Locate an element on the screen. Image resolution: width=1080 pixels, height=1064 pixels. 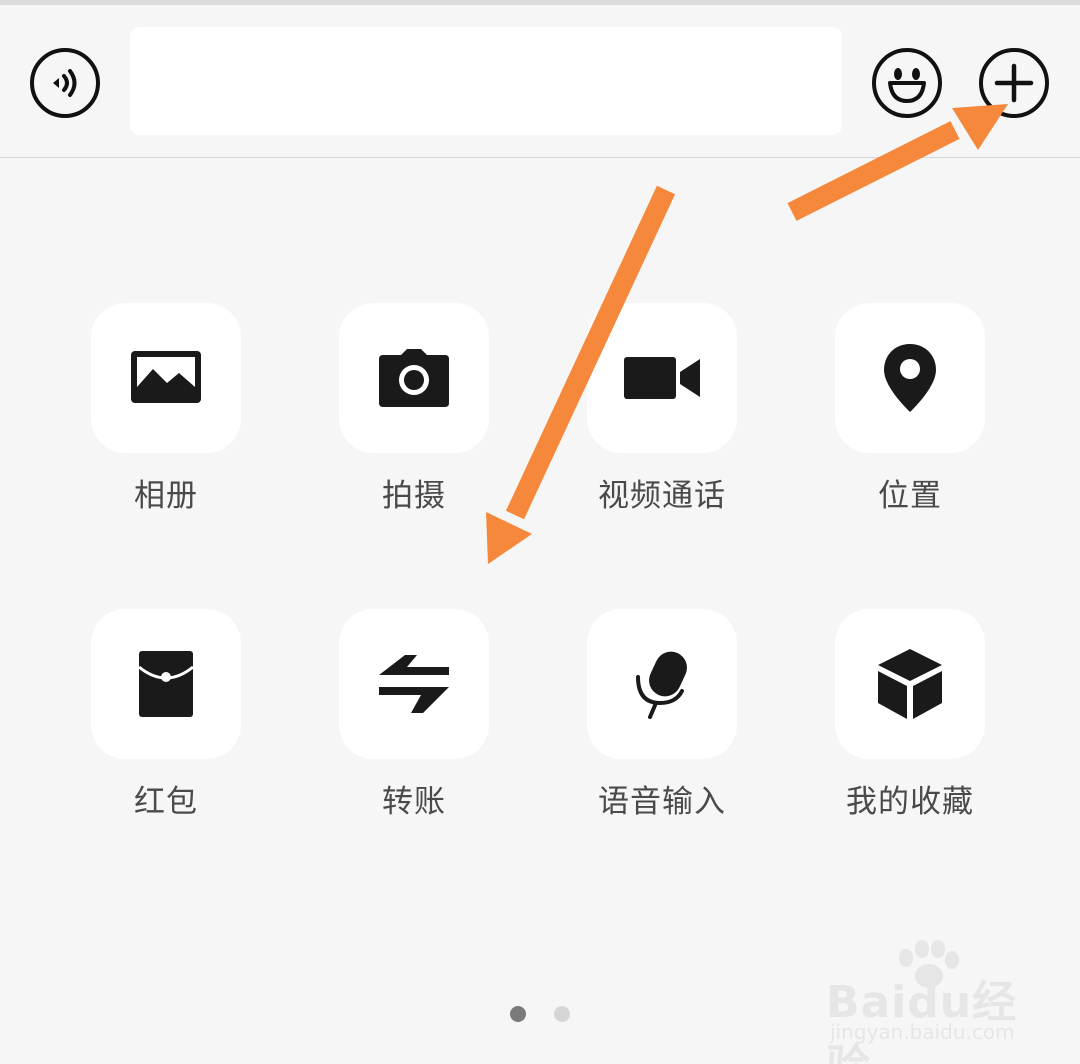
voice-input-button is located at coordinates (662, 684).